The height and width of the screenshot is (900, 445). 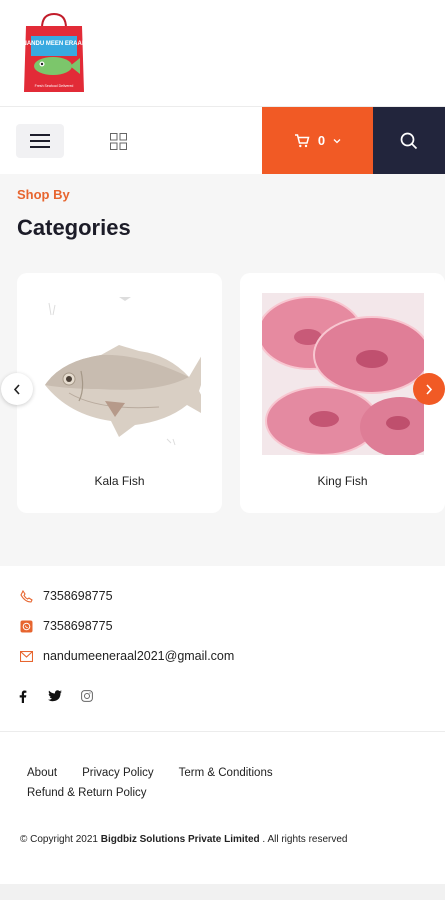 I want to click on phone-row: 7358698775, so click(x=66, y=596).